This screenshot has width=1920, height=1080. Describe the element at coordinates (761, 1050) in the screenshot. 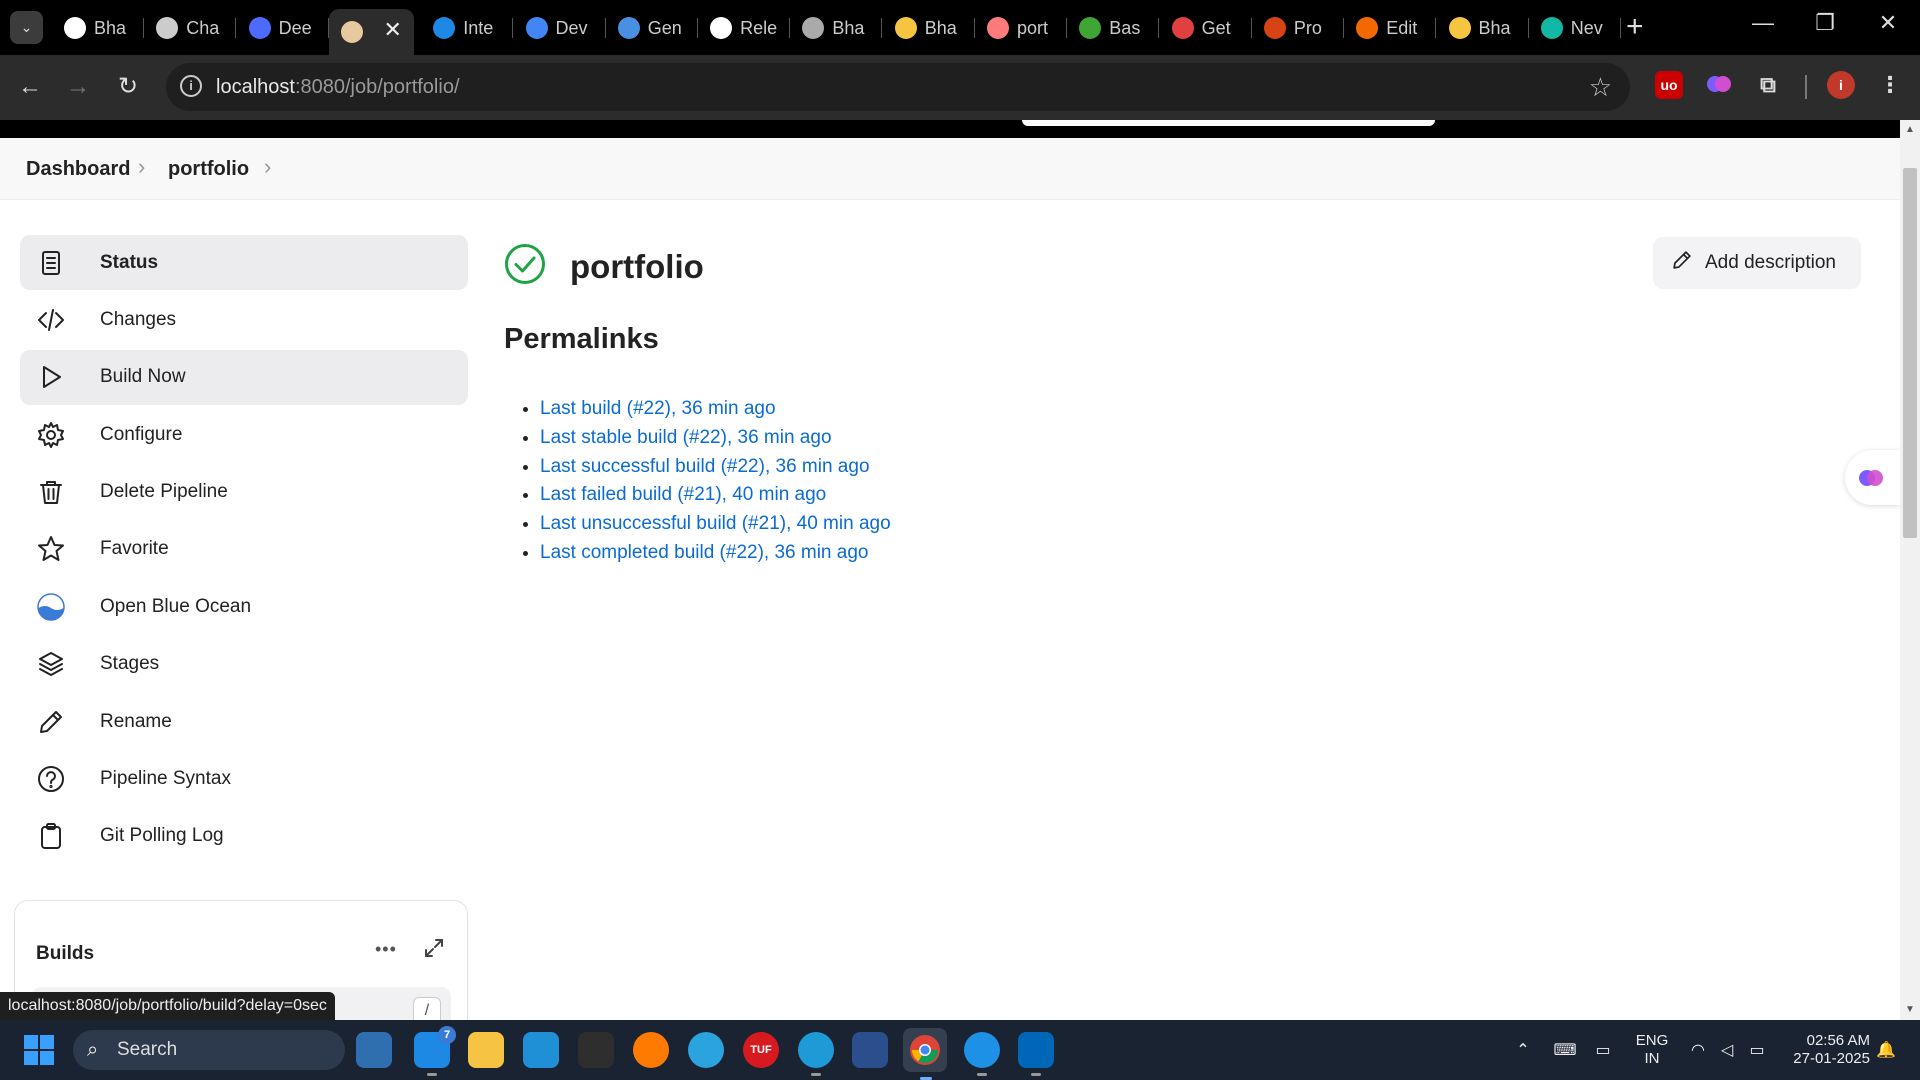

I see `tuf-icon: TUF` at that location.